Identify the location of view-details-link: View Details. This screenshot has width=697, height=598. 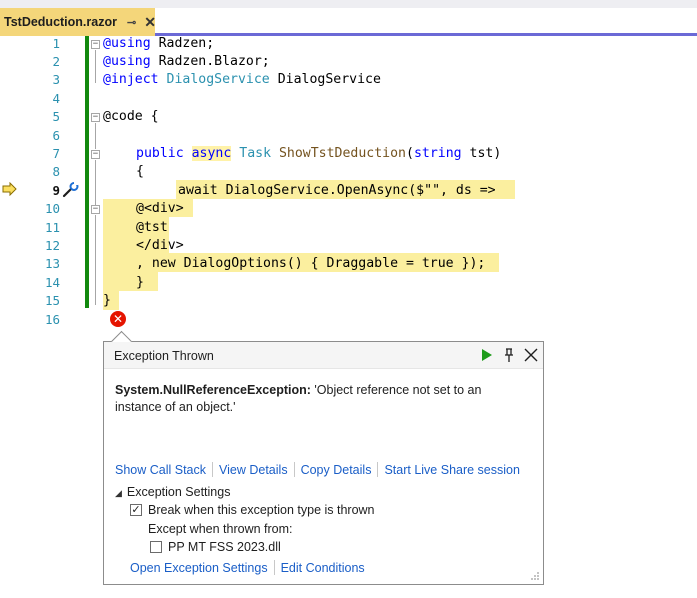
(253, 470).